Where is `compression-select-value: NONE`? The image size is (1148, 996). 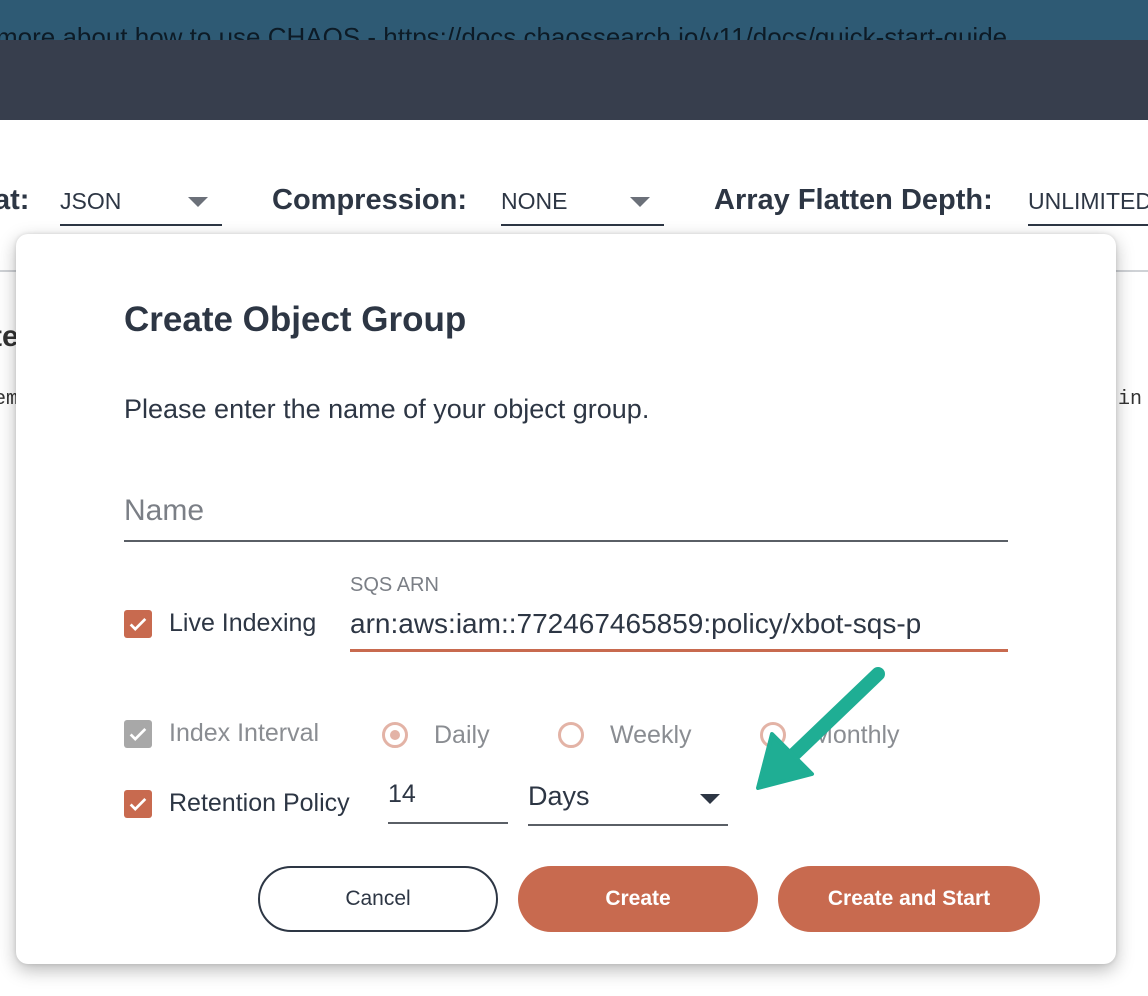
compression-select-value: NONE is located at coordinates (534, 201).